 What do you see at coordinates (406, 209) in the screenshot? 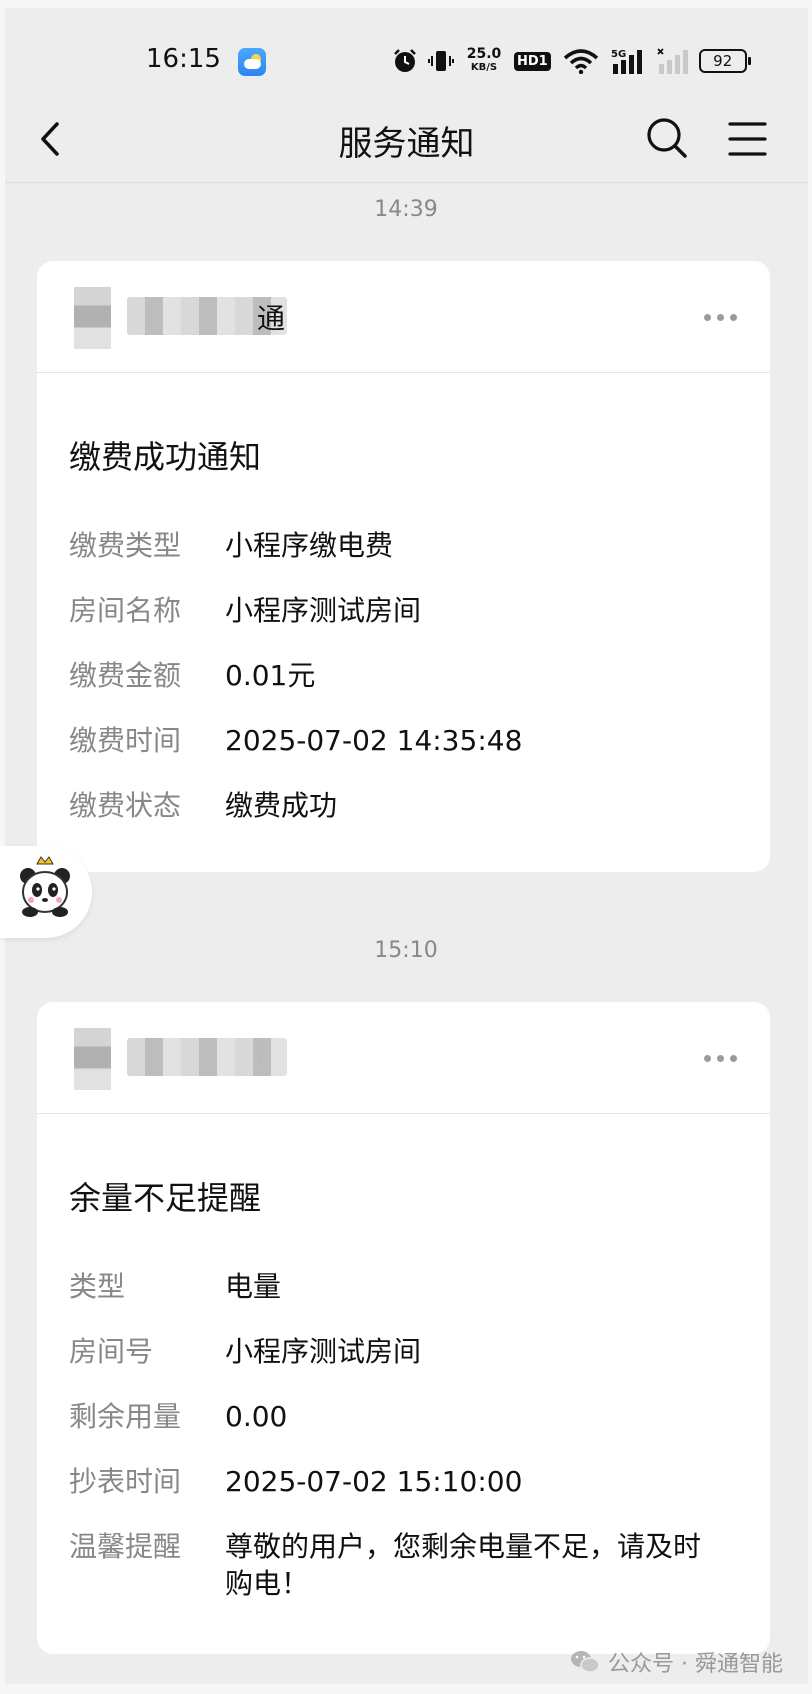
I see `message-time: 14:39` at bounding box center [406, 209].